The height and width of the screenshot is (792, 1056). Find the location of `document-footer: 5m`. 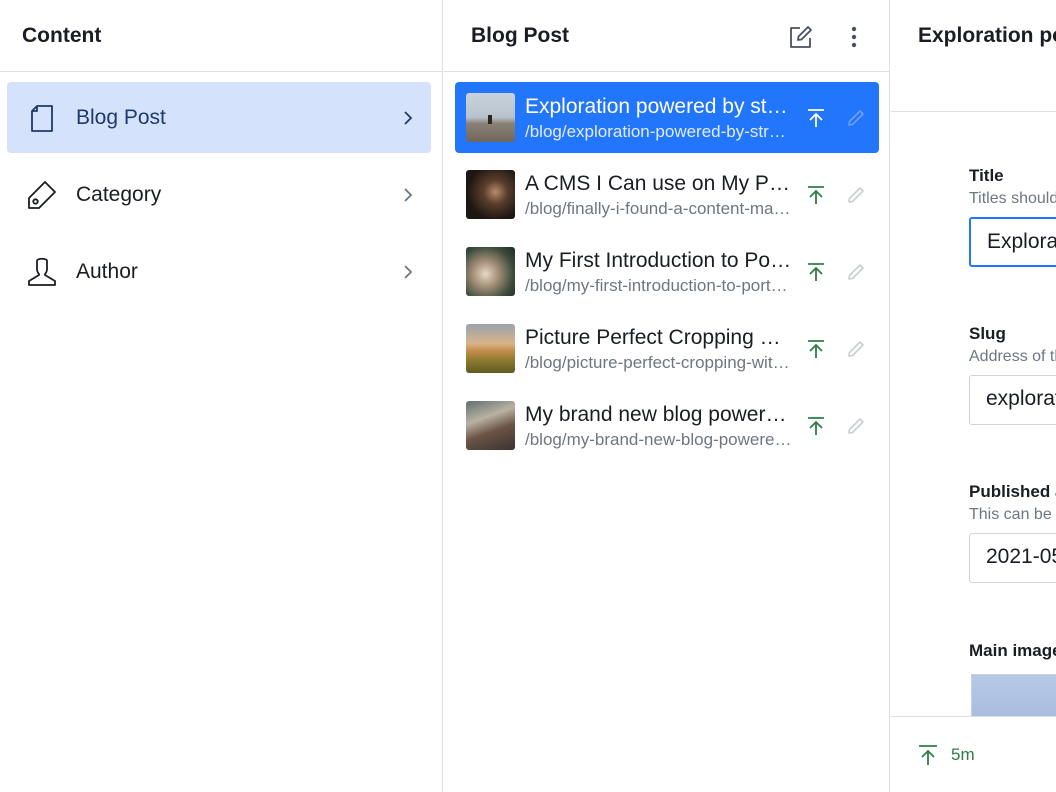

document-footer: 5m is located at coordinates (973, 754).